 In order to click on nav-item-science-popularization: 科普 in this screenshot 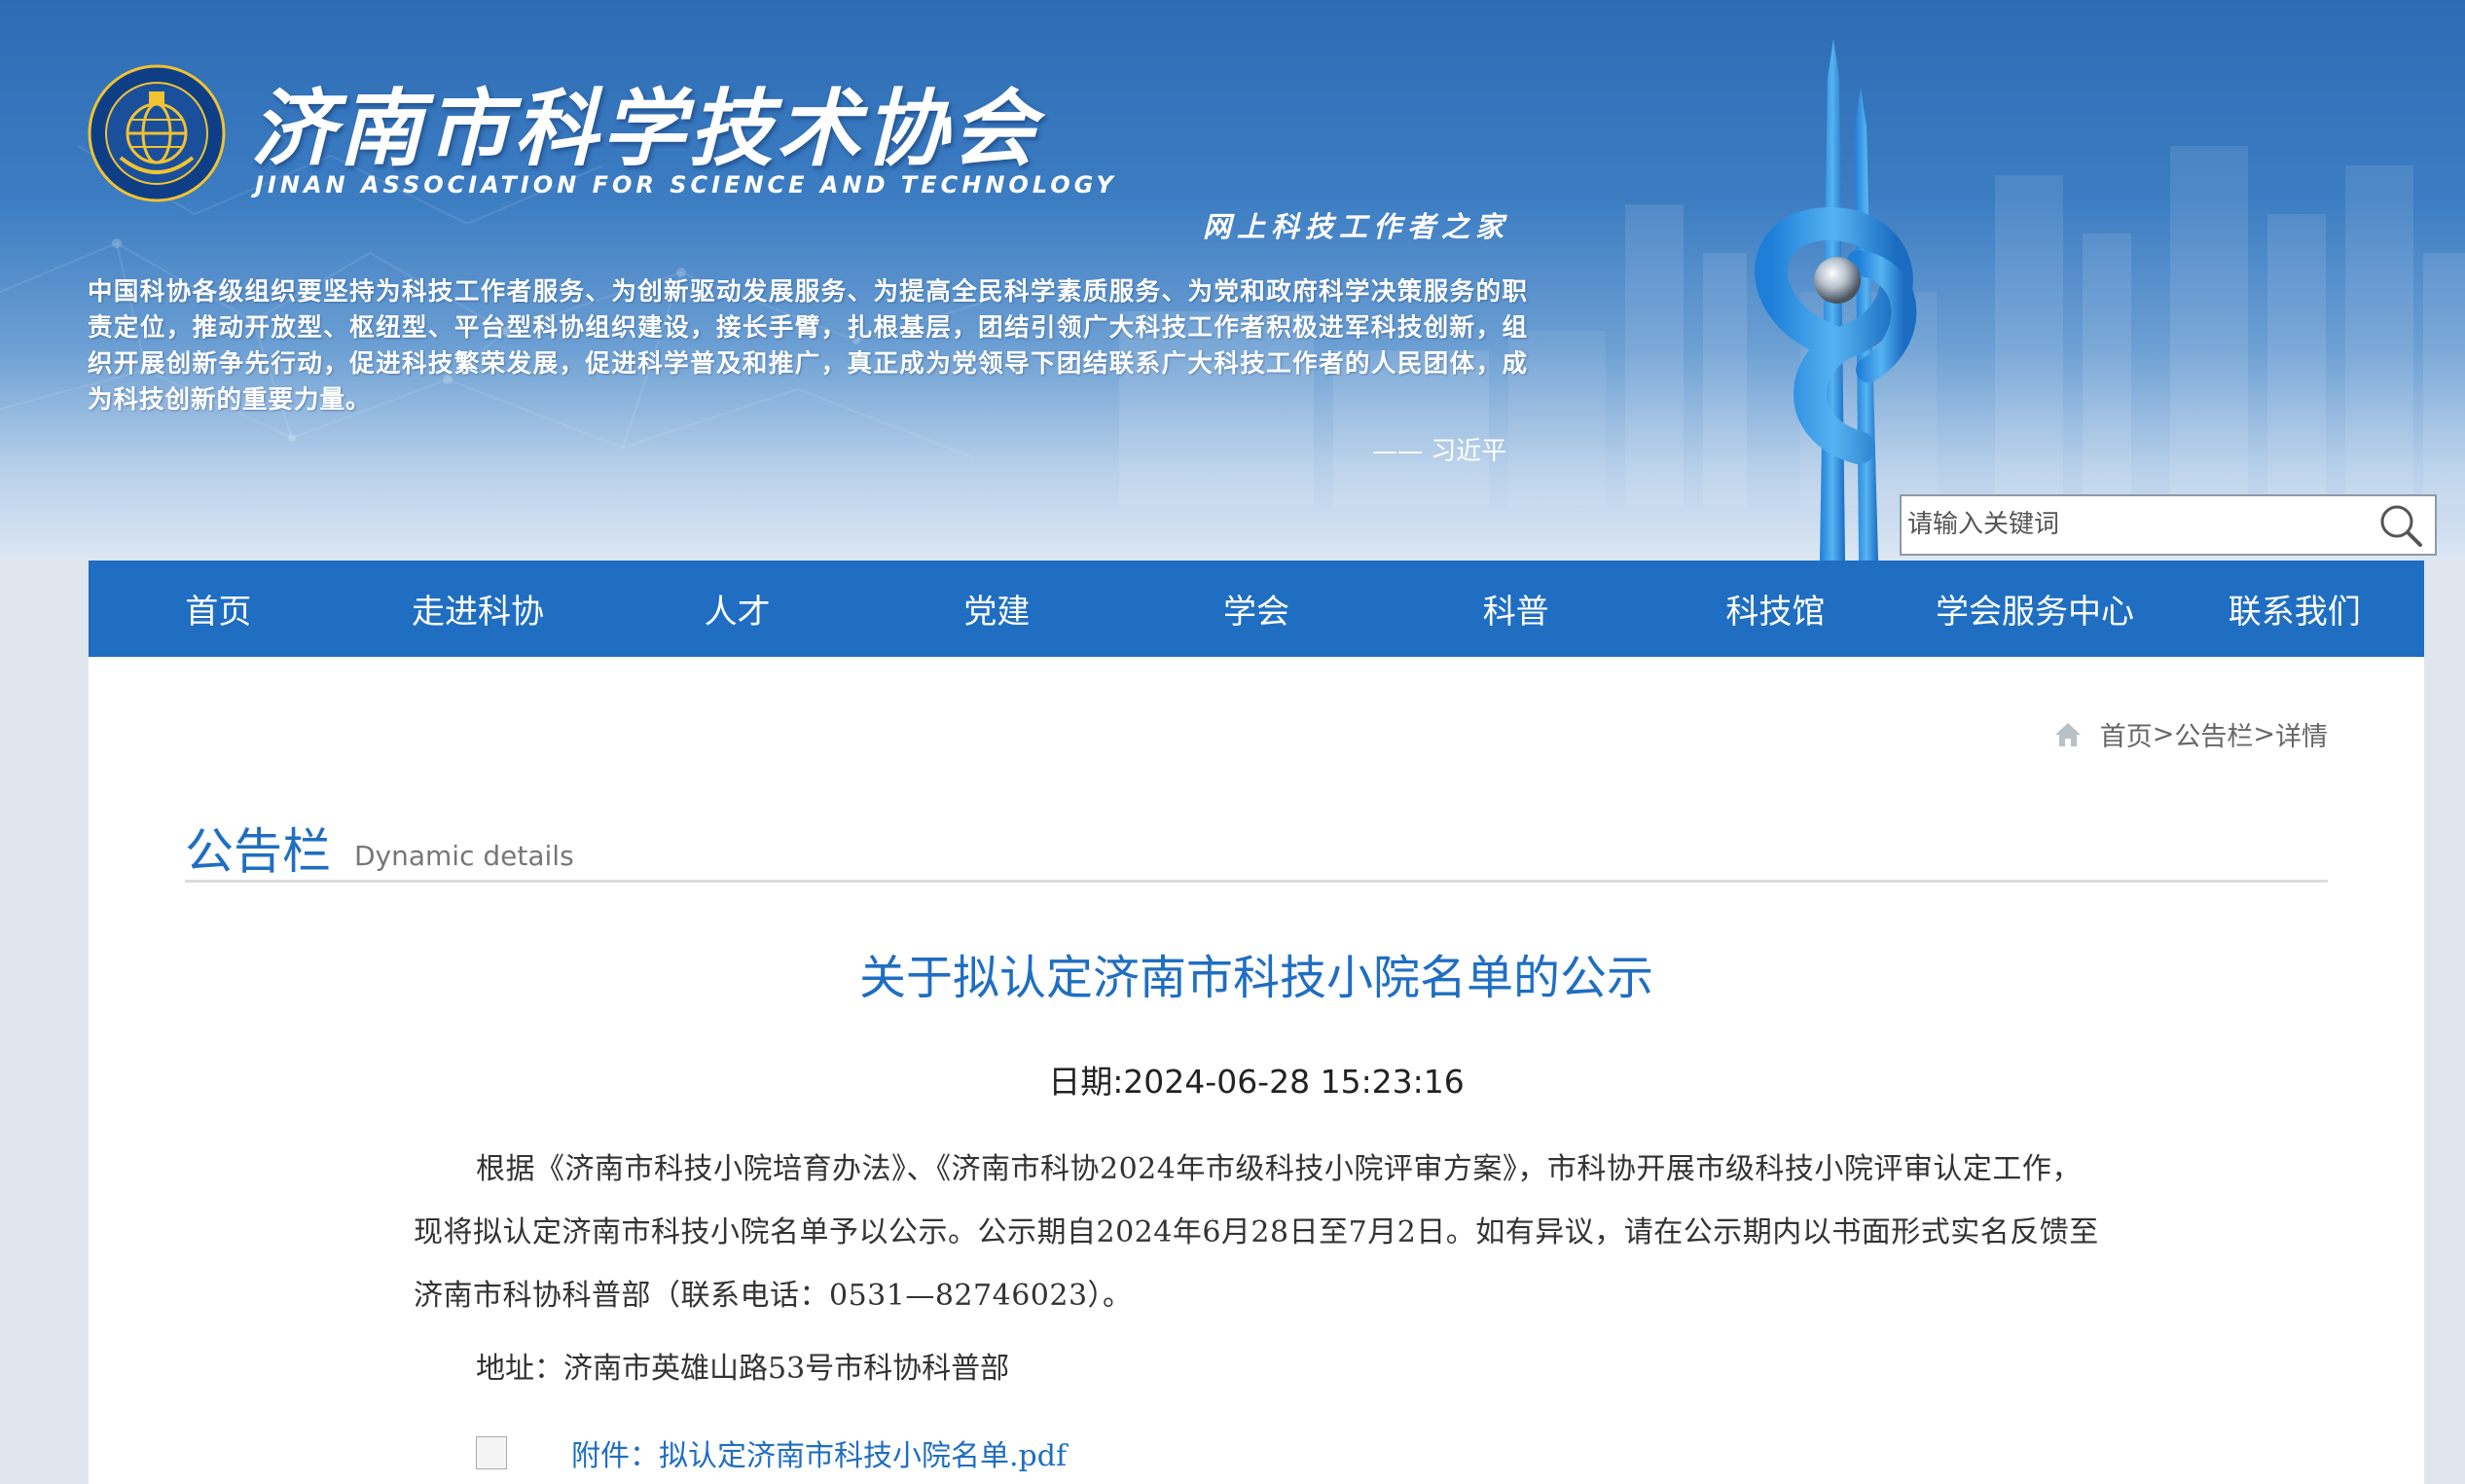, I will do `click(1516, 609)`.